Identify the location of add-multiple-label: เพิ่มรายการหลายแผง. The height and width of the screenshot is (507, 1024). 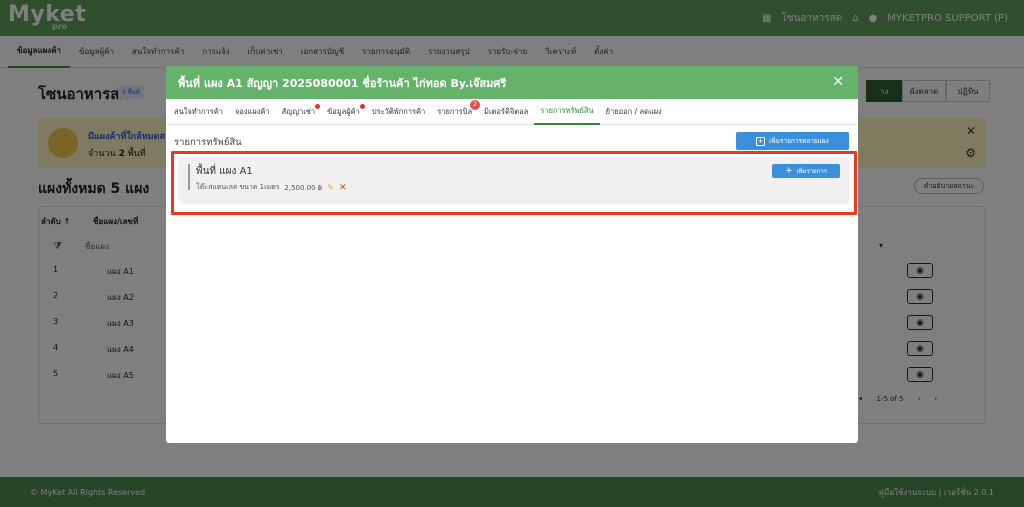
(799, 141).